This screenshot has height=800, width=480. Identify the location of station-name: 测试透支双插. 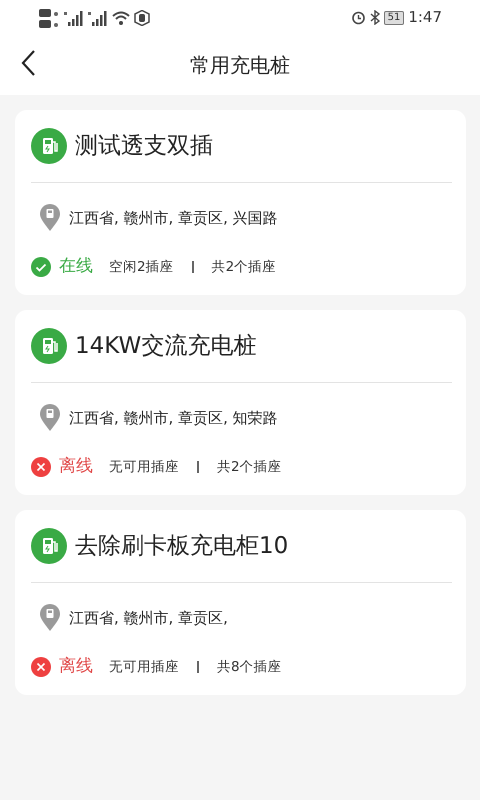
(144, 146).